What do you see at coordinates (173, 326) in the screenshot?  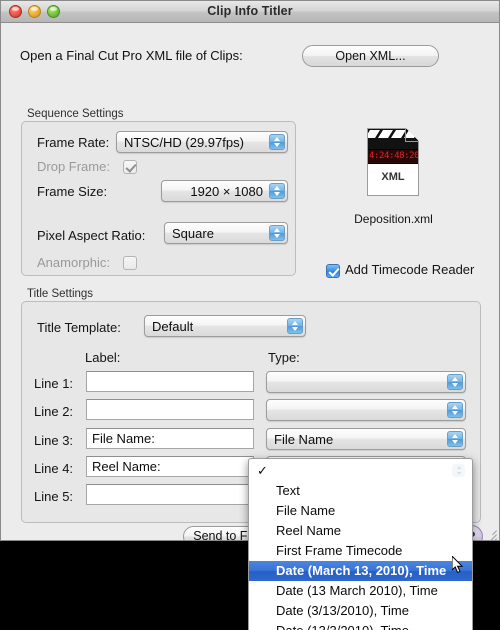 I see `title-template-value: Default` at bounding box center [173, 326].